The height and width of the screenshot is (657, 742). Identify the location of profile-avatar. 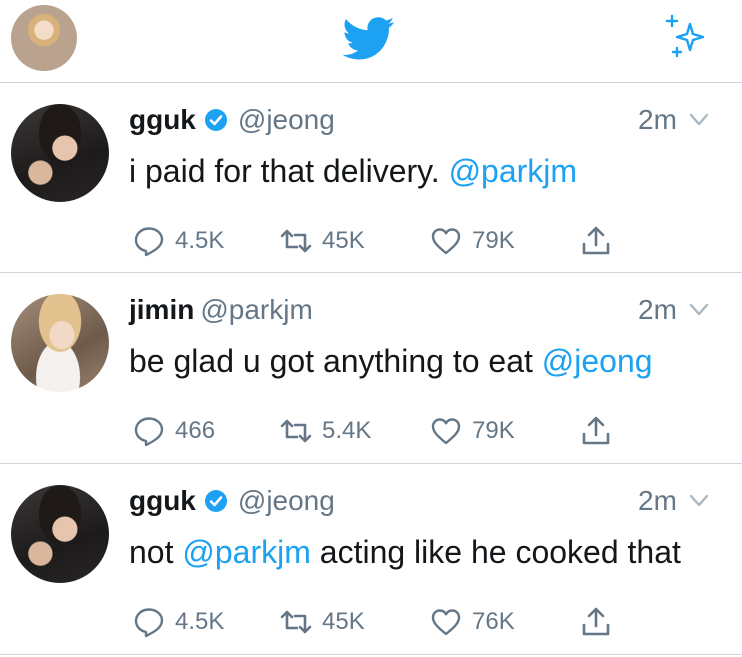
(44, 38).